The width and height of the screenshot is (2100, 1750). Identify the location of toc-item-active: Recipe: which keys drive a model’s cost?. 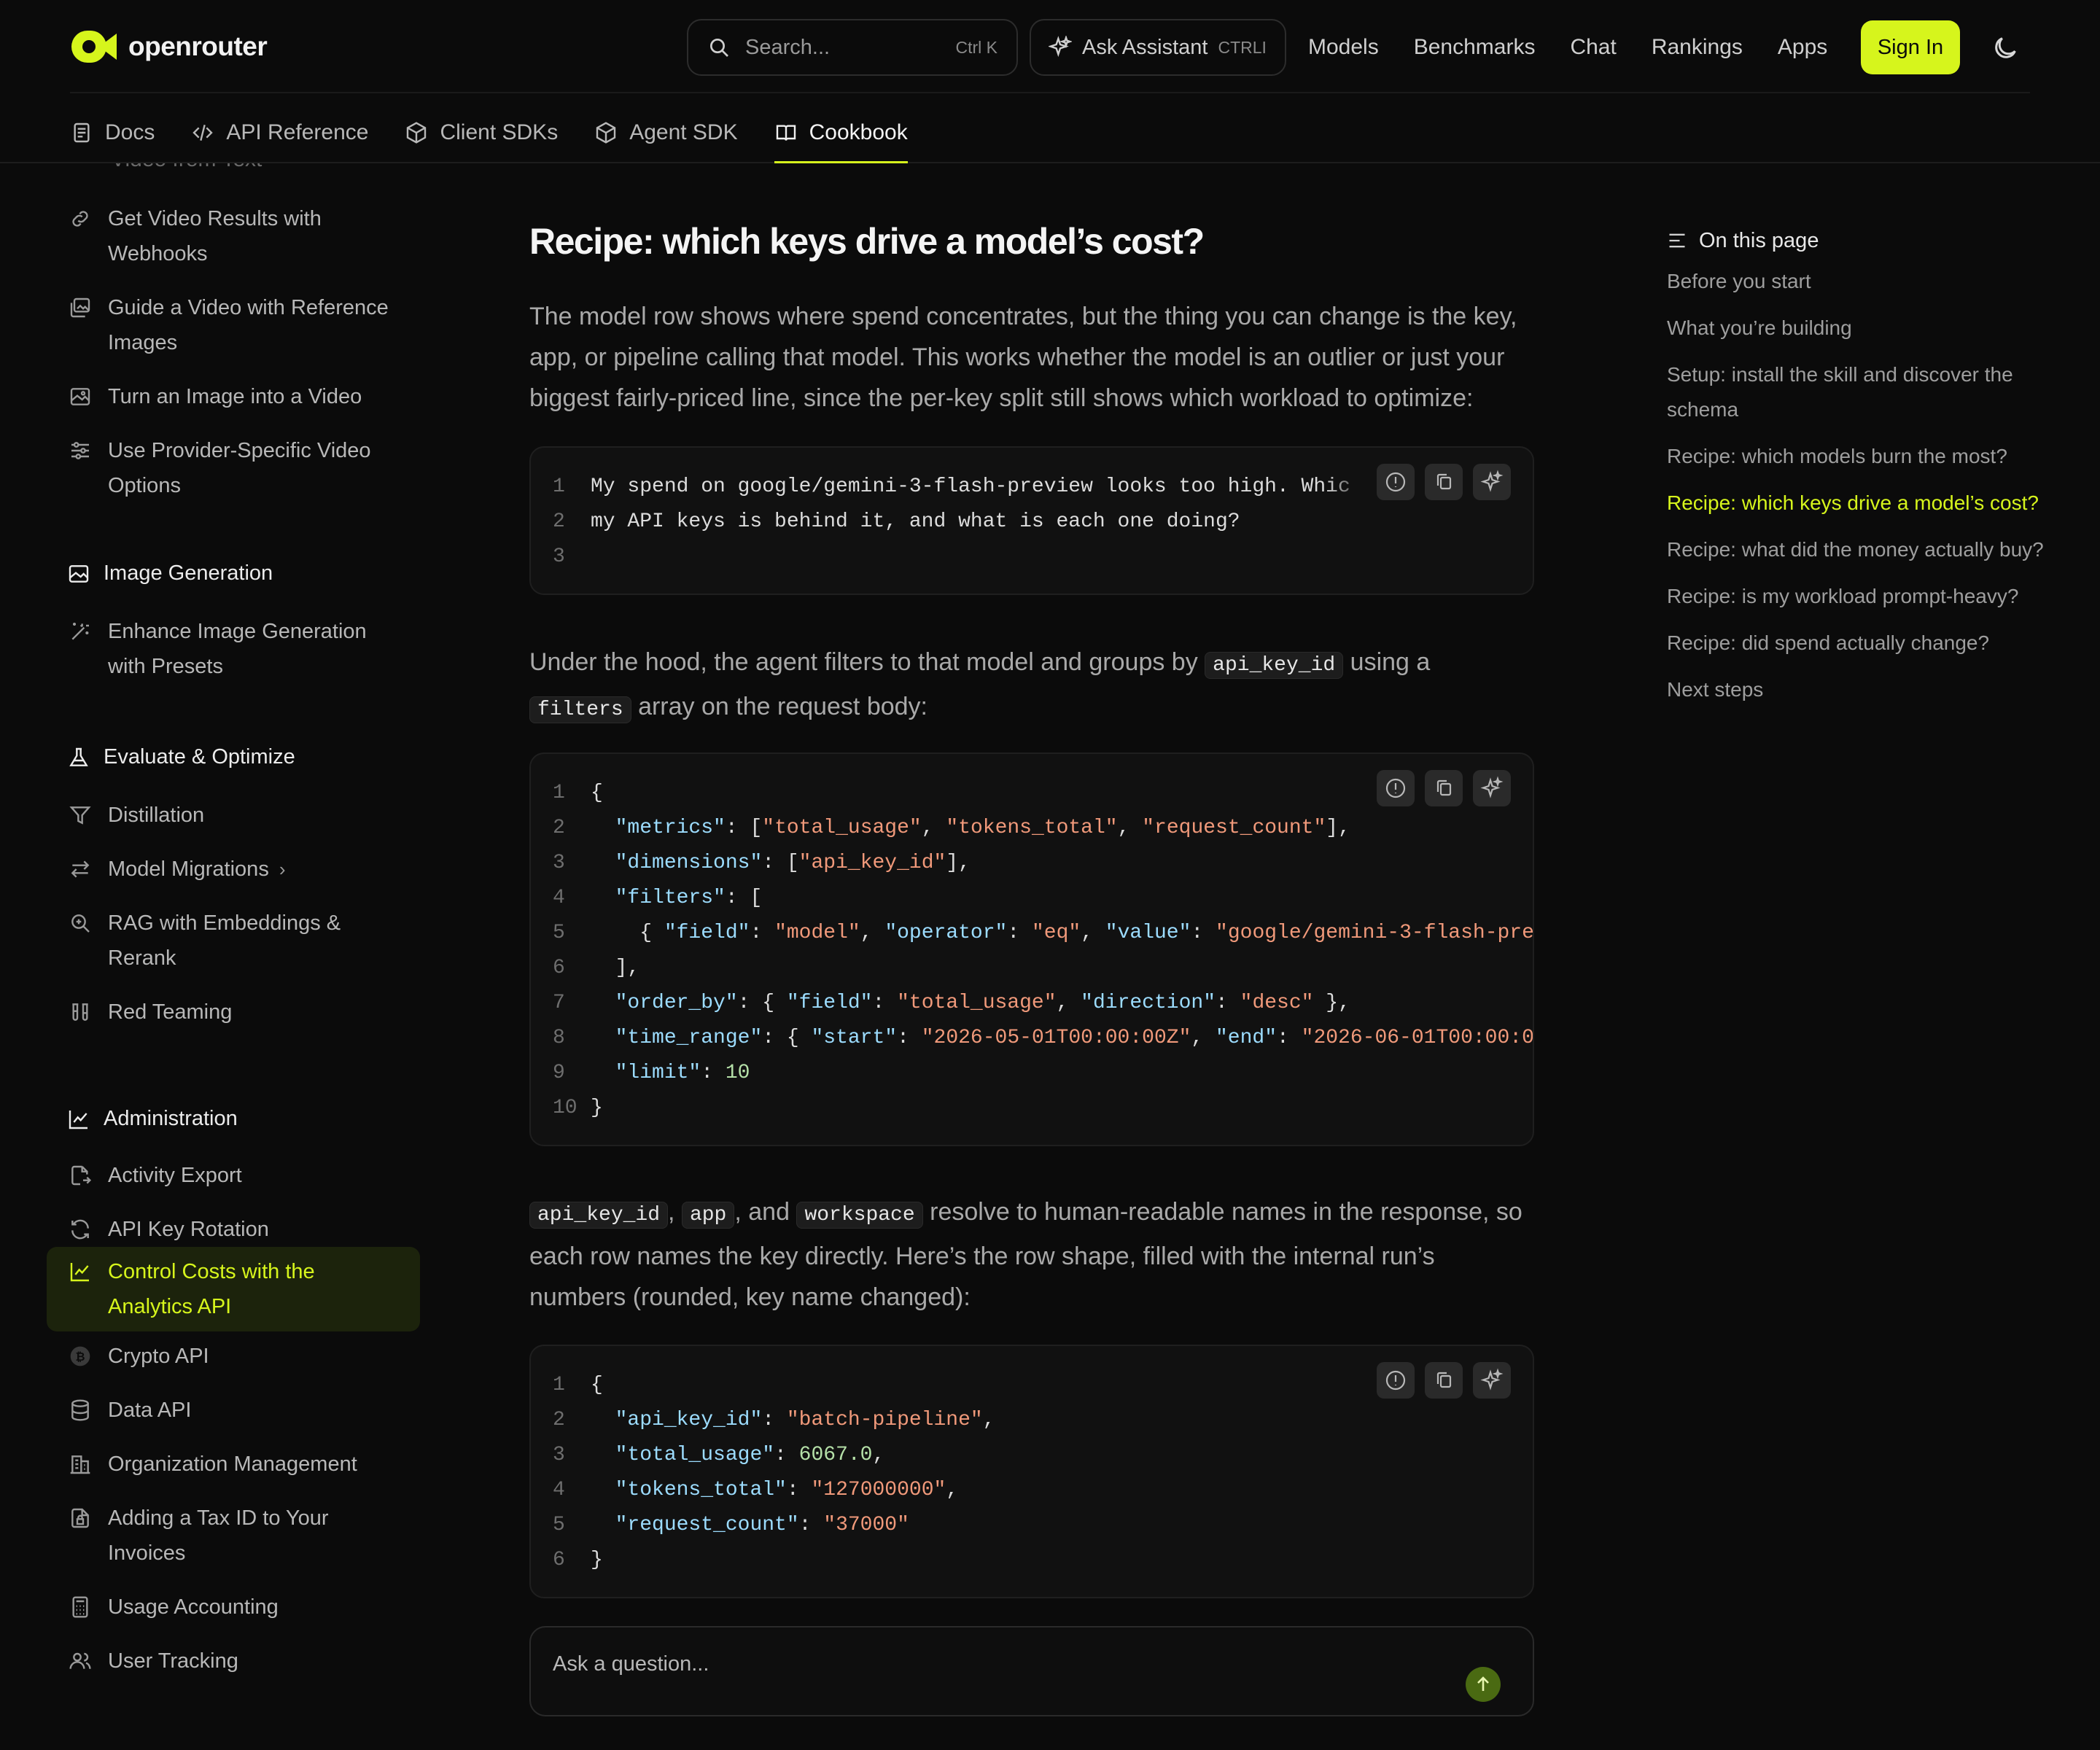
(1864, 503).